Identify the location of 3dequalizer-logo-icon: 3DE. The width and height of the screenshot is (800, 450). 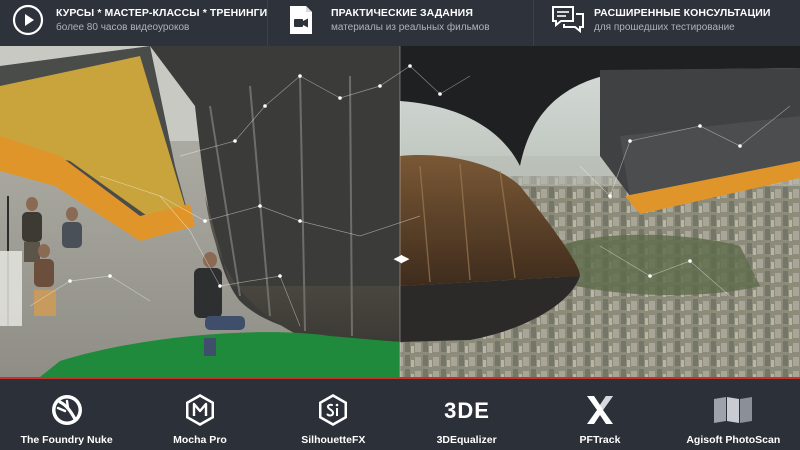
(467, 410).